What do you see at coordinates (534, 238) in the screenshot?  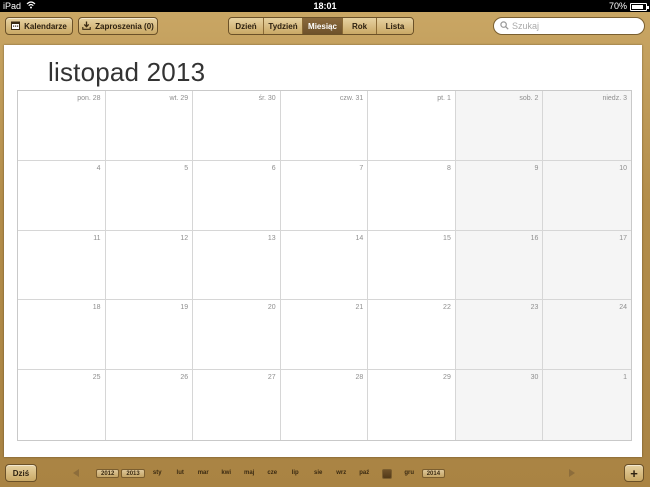 I see `day-number: 16` at bounding box center [534, 238].